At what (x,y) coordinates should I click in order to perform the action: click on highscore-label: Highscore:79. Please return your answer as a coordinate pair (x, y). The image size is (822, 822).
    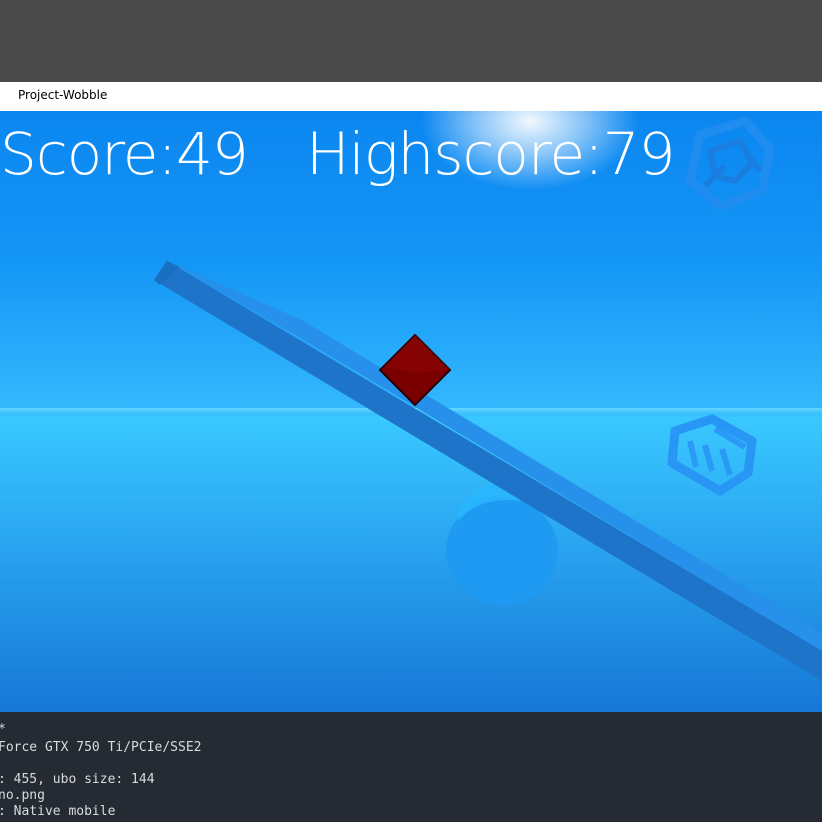
    Looking at the image, I should click on (490, 154).